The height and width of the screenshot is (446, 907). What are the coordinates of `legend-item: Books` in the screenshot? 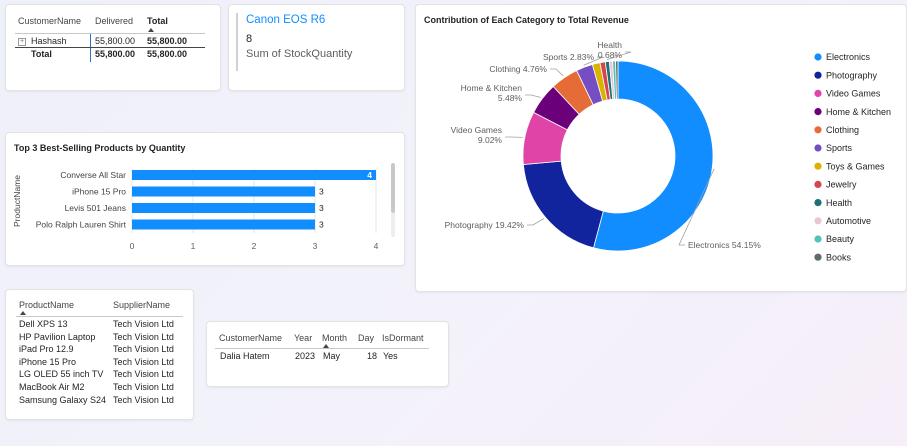 It's located at (839, 257).